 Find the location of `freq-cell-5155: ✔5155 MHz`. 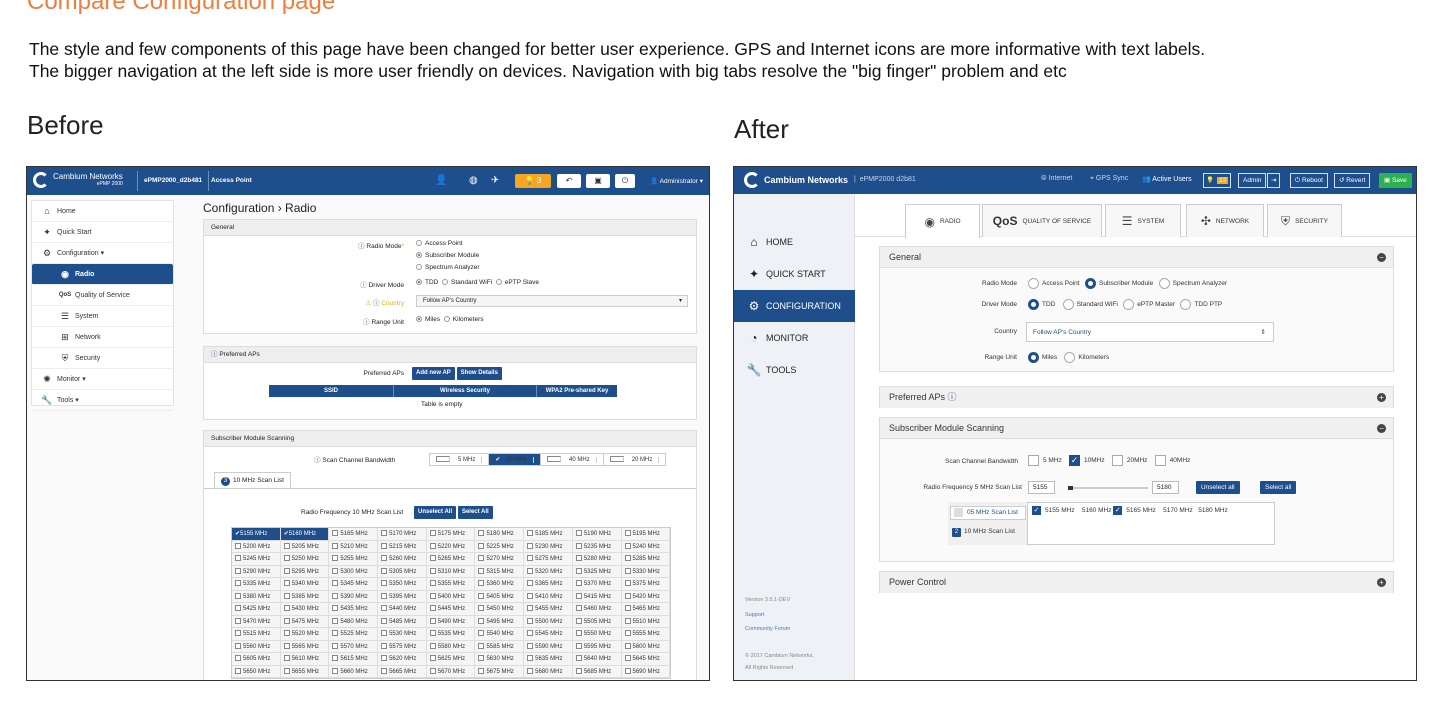

freq-cell-5155: ✔5155 MHz is located at coordinates (256, 534).